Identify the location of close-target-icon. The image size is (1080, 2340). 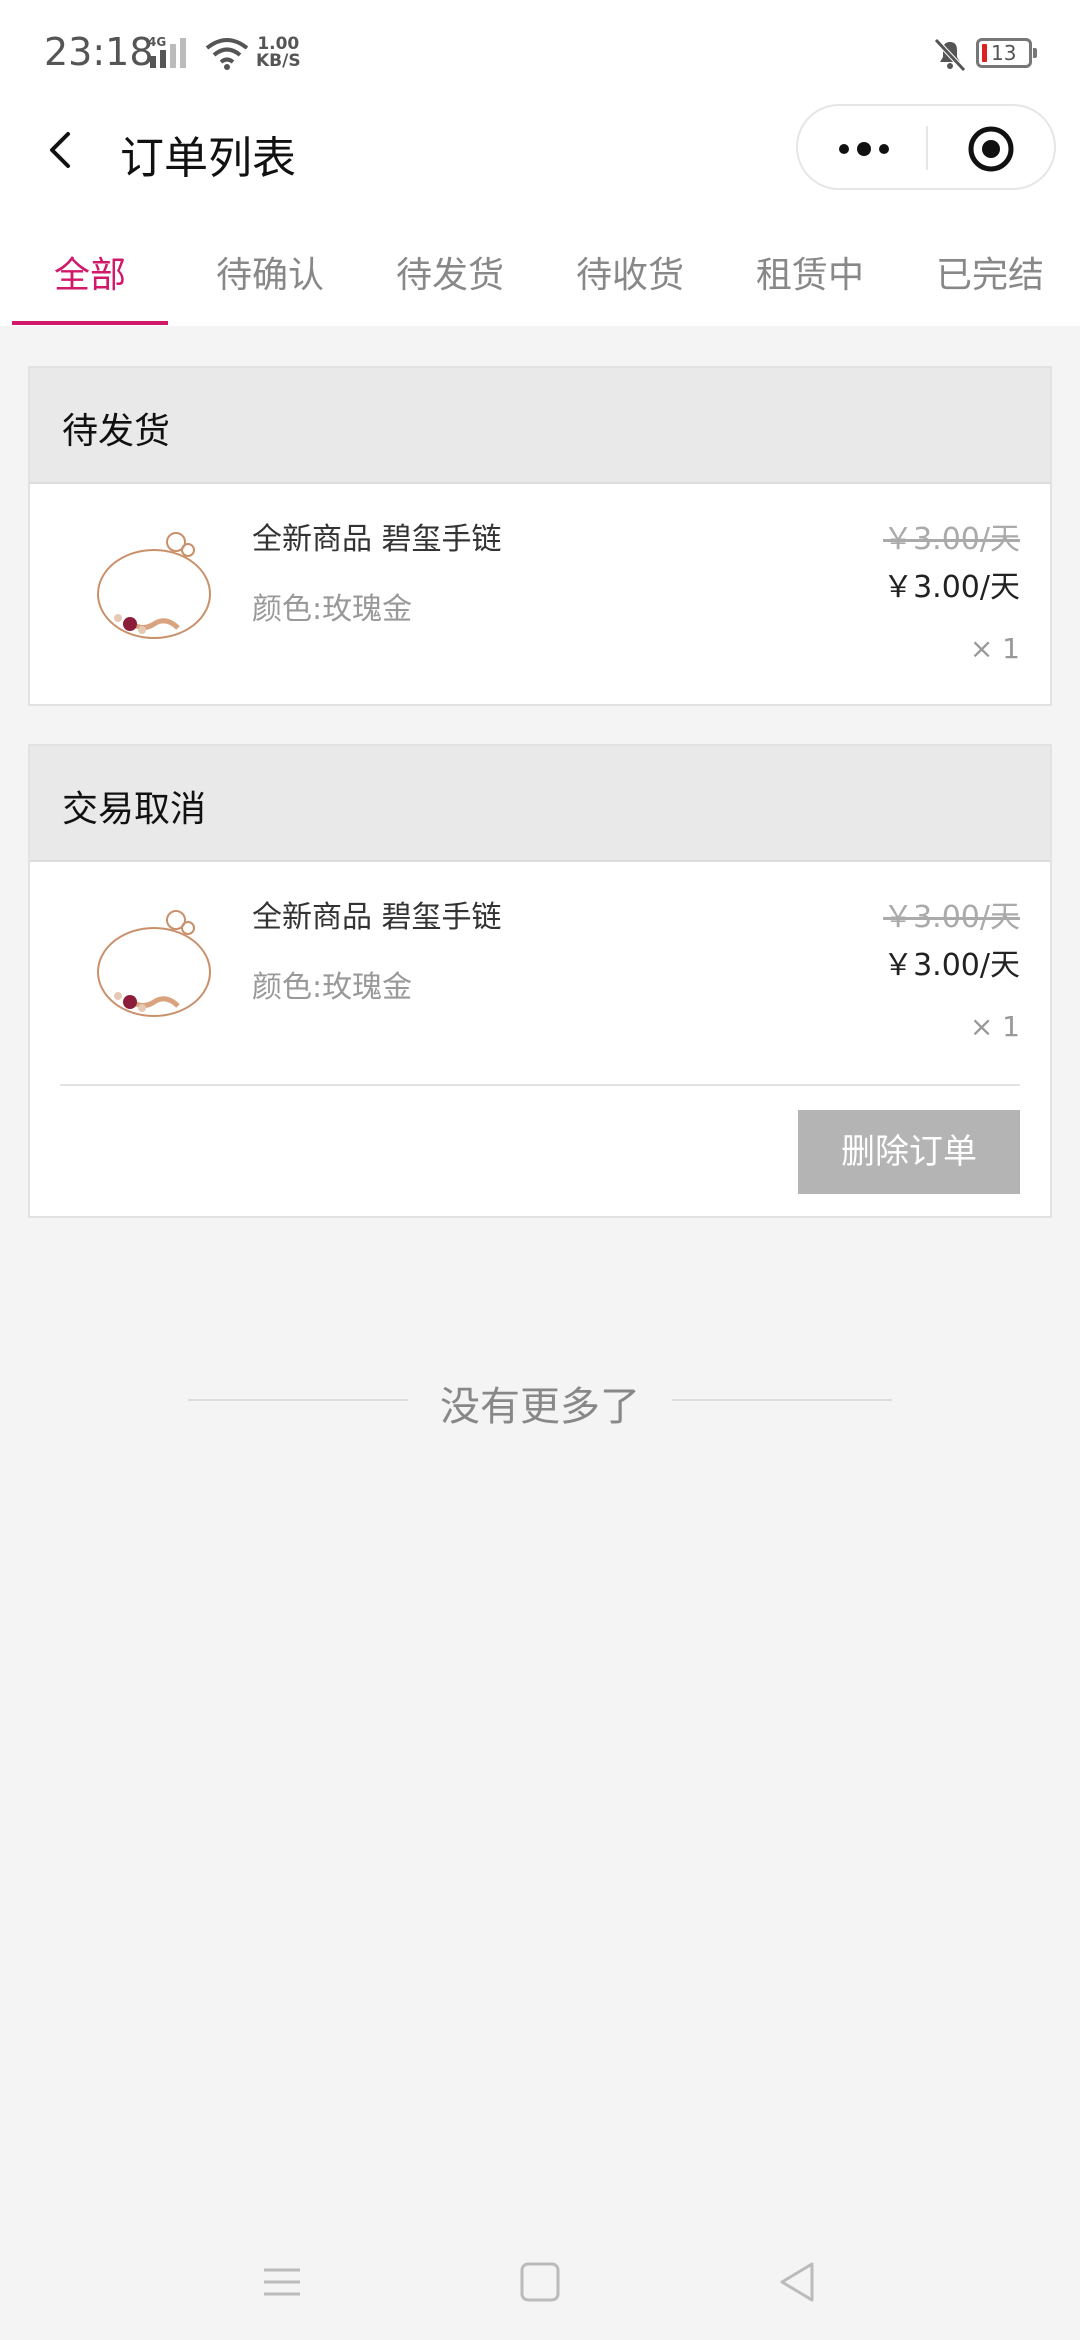
(991, 149).